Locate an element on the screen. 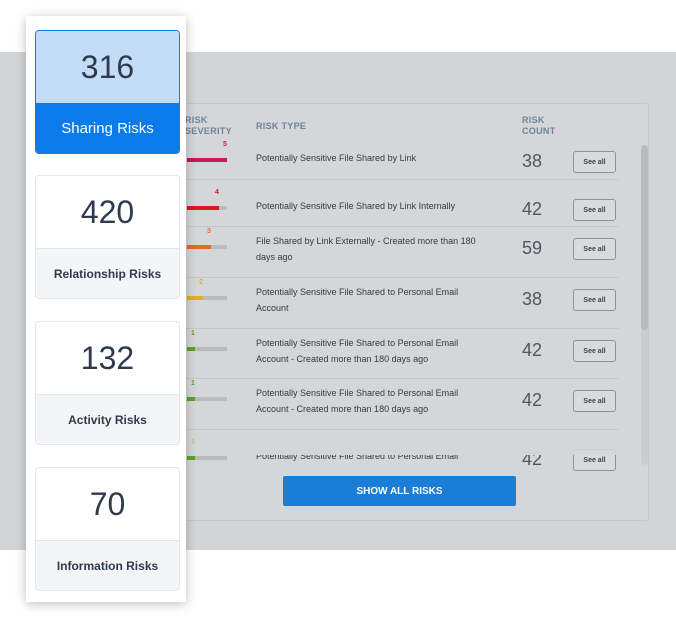 The image size is (676, 622). scrollbar-thumb is located at coordinates (644, 237).